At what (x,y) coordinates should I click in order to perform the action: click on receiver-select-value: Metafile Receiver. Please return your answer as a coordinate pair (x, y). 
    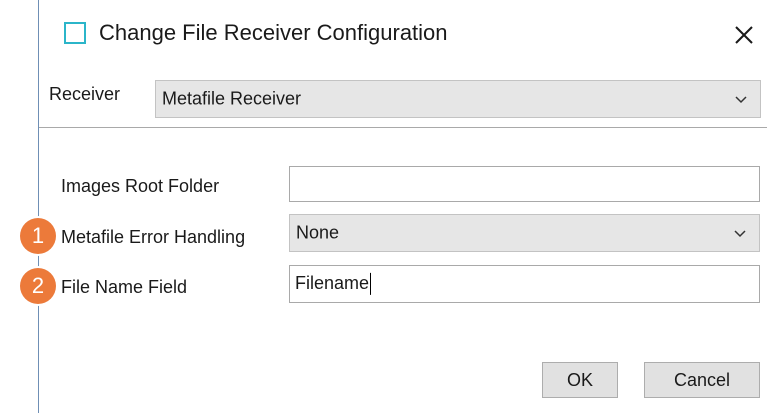
    Looking at the image, I should click on (232, 98).